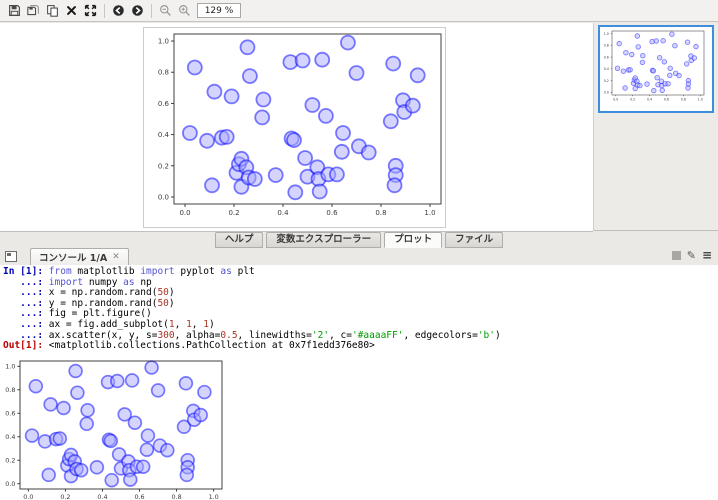  What do you see at coordinates (707, 255) in the screenshot?
I see `options-menu-icon: ≡` at bounding box center [707, 255].